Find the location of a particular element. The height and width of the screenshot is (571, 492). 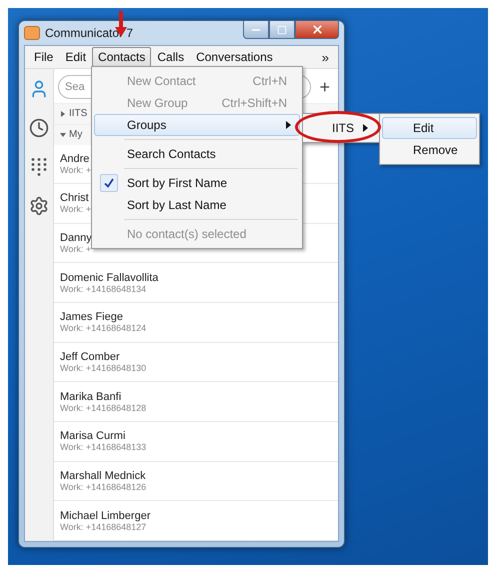

contact-name: Michael Limberger is located at coordinates (105, 516).